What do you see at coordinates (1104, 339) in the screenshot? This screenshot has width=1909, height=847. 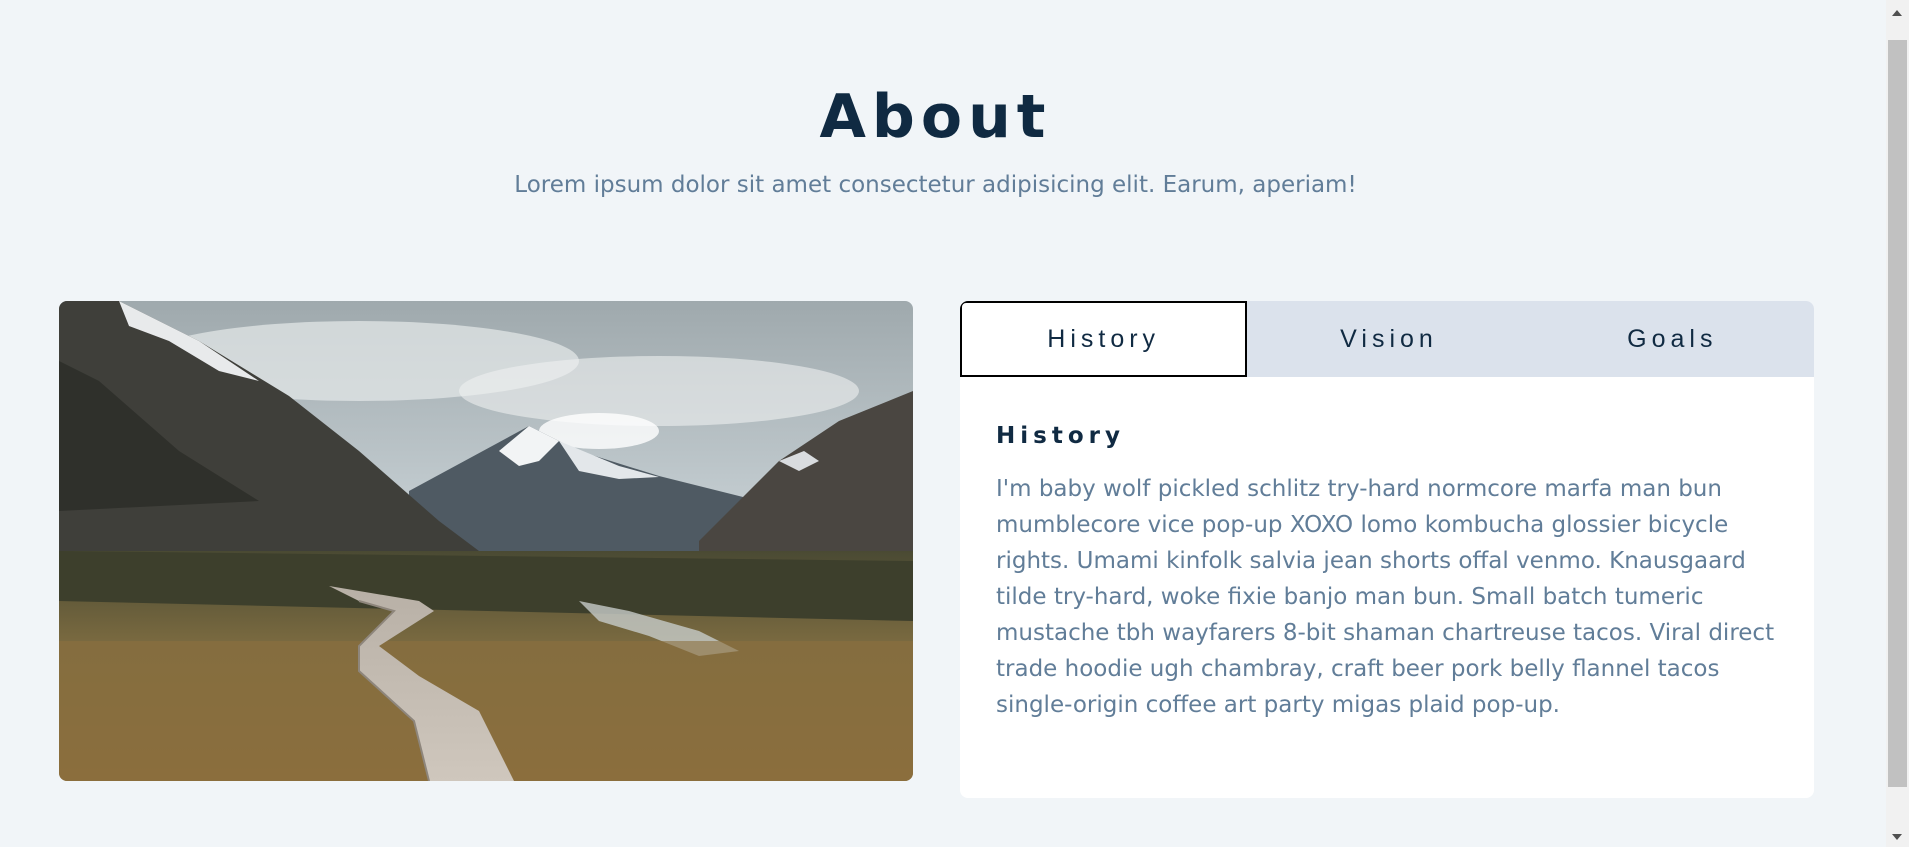 I see `tab-history: History` at bounding box center [1104, 339].